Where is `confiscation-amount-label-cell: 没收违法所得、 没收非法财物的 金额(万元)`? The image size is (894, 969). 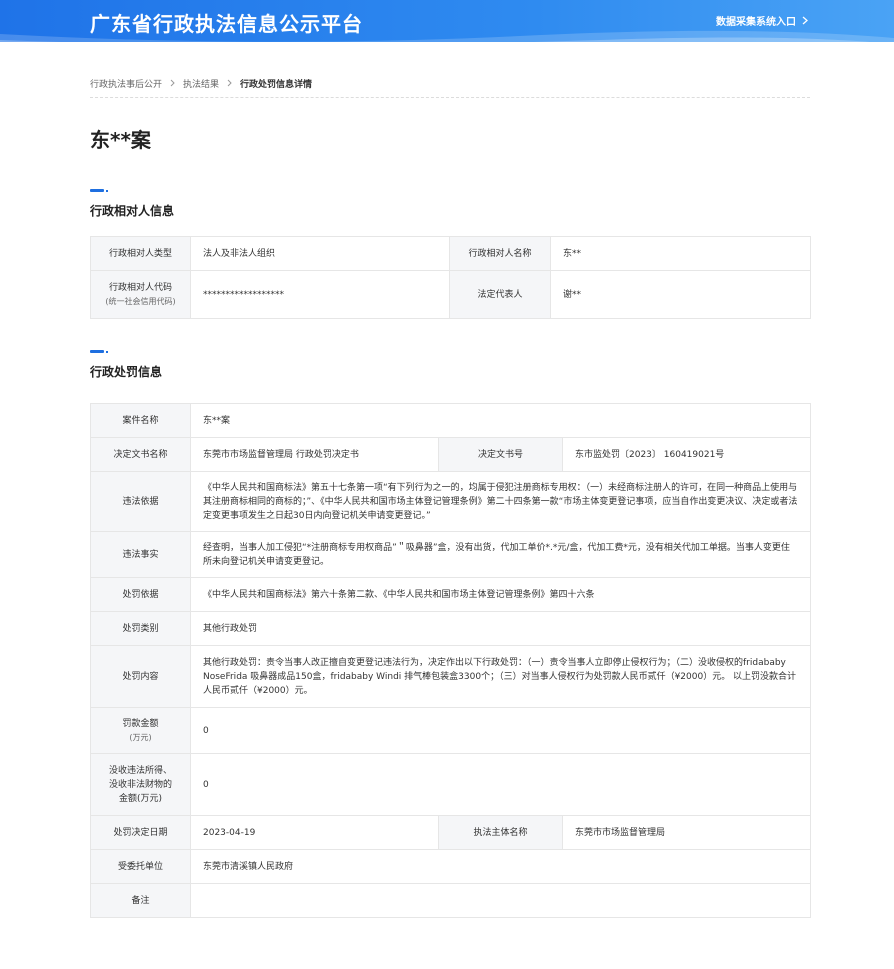
confiscation-amount-label-cell: 没收违法所得、 没收非法财物的 金额(万元) is located at coordinates (140, 784).